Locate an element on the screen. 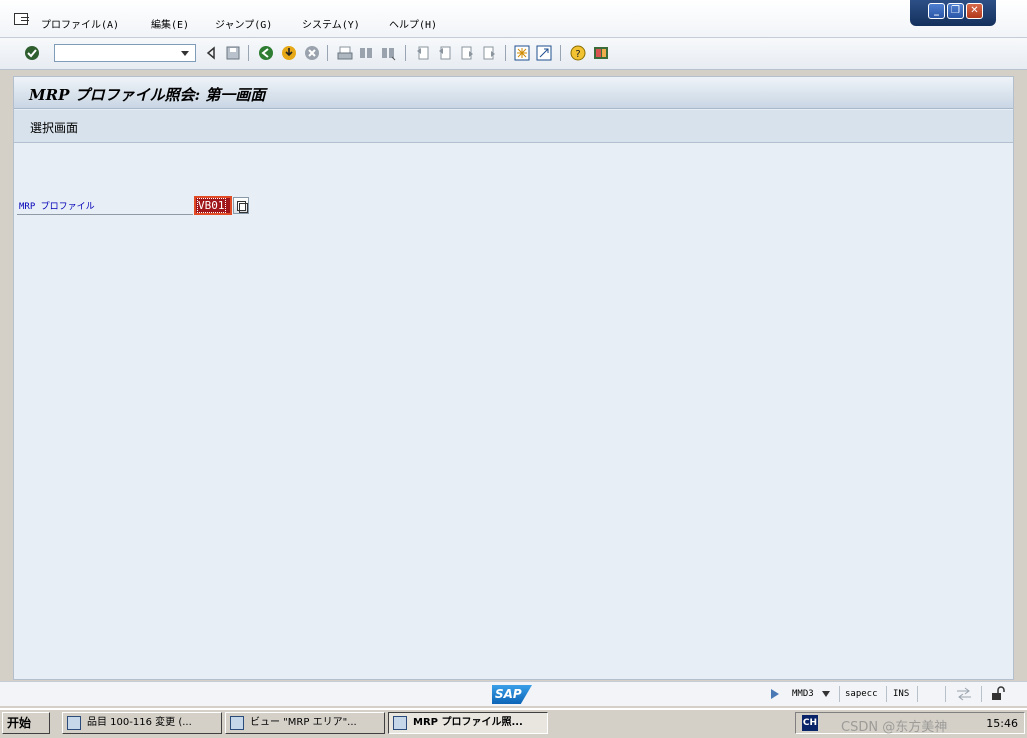  lock-icon is located at coordinates (998, 694).